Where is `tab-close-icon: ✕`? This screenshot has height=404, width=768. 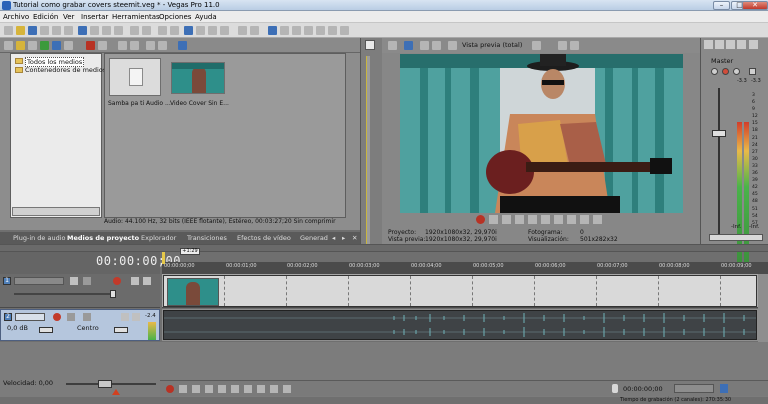 tab-close-icon: ✕ is located at coordinates (354, 238).